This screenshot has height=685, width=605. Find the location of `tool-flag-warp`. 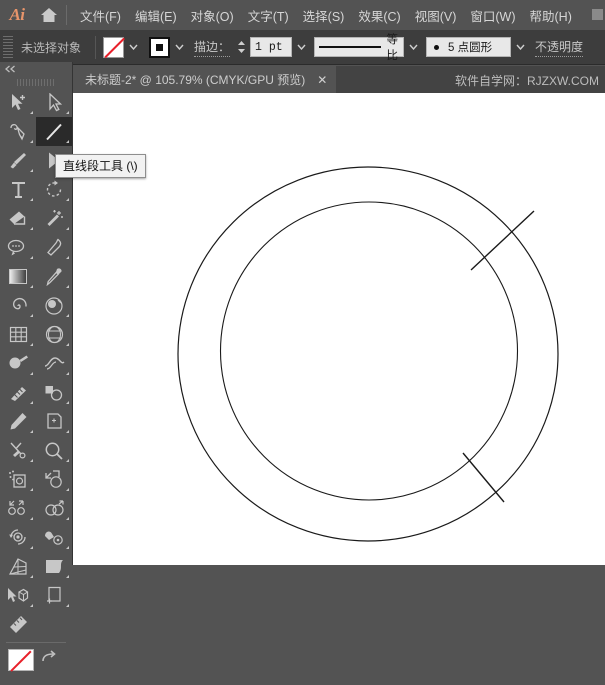

tool-flag-warp is located at coordinates (54, 566).